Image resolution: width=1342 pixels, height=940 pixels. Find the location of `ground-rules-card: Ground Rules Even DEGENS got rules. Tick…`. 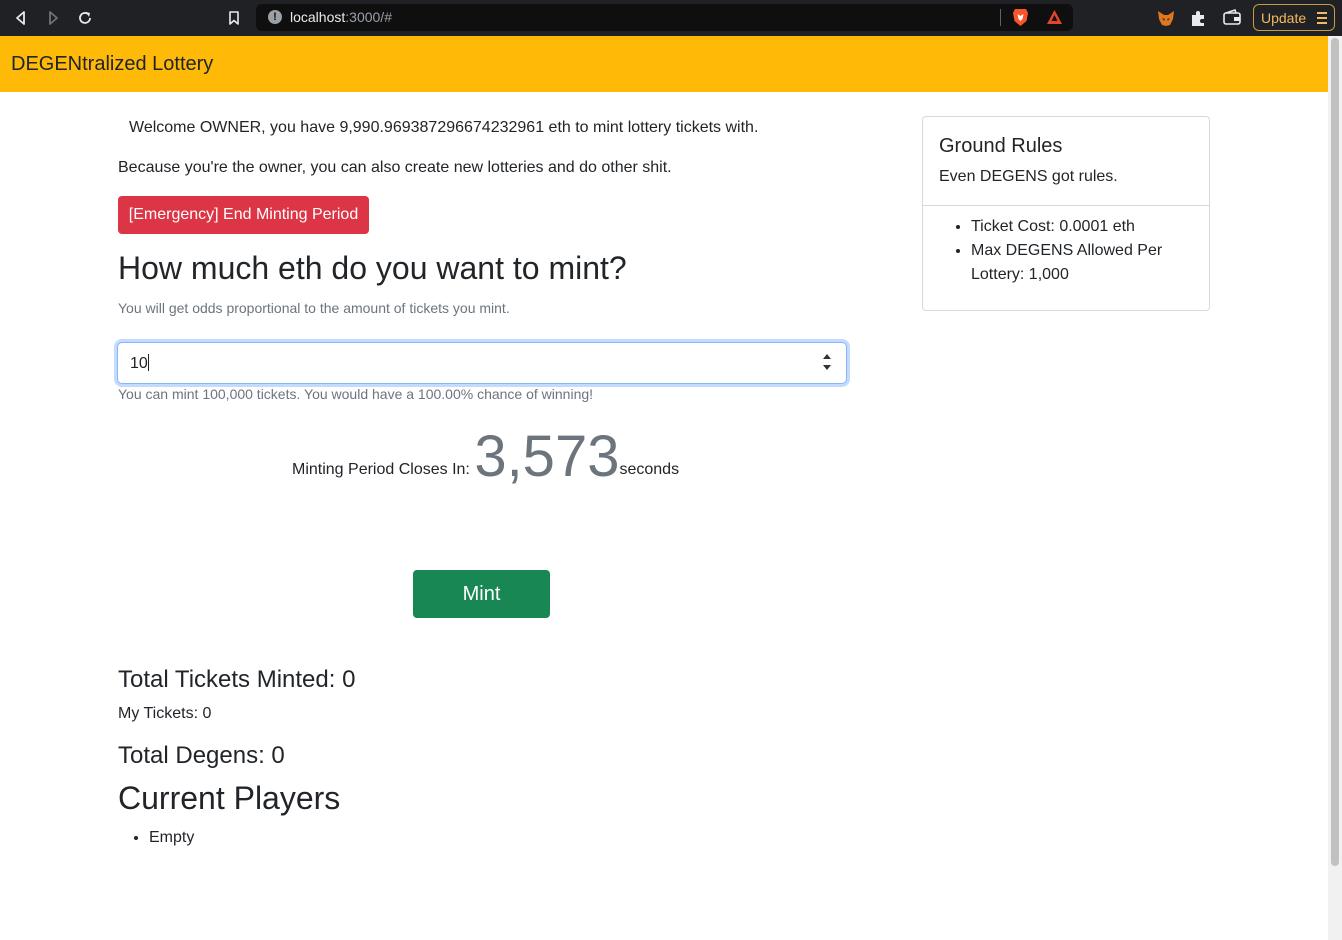

ground-rules-card: Ground Rules Even DEGENS got rules. Tick… is located at coordinates (1066, 213).